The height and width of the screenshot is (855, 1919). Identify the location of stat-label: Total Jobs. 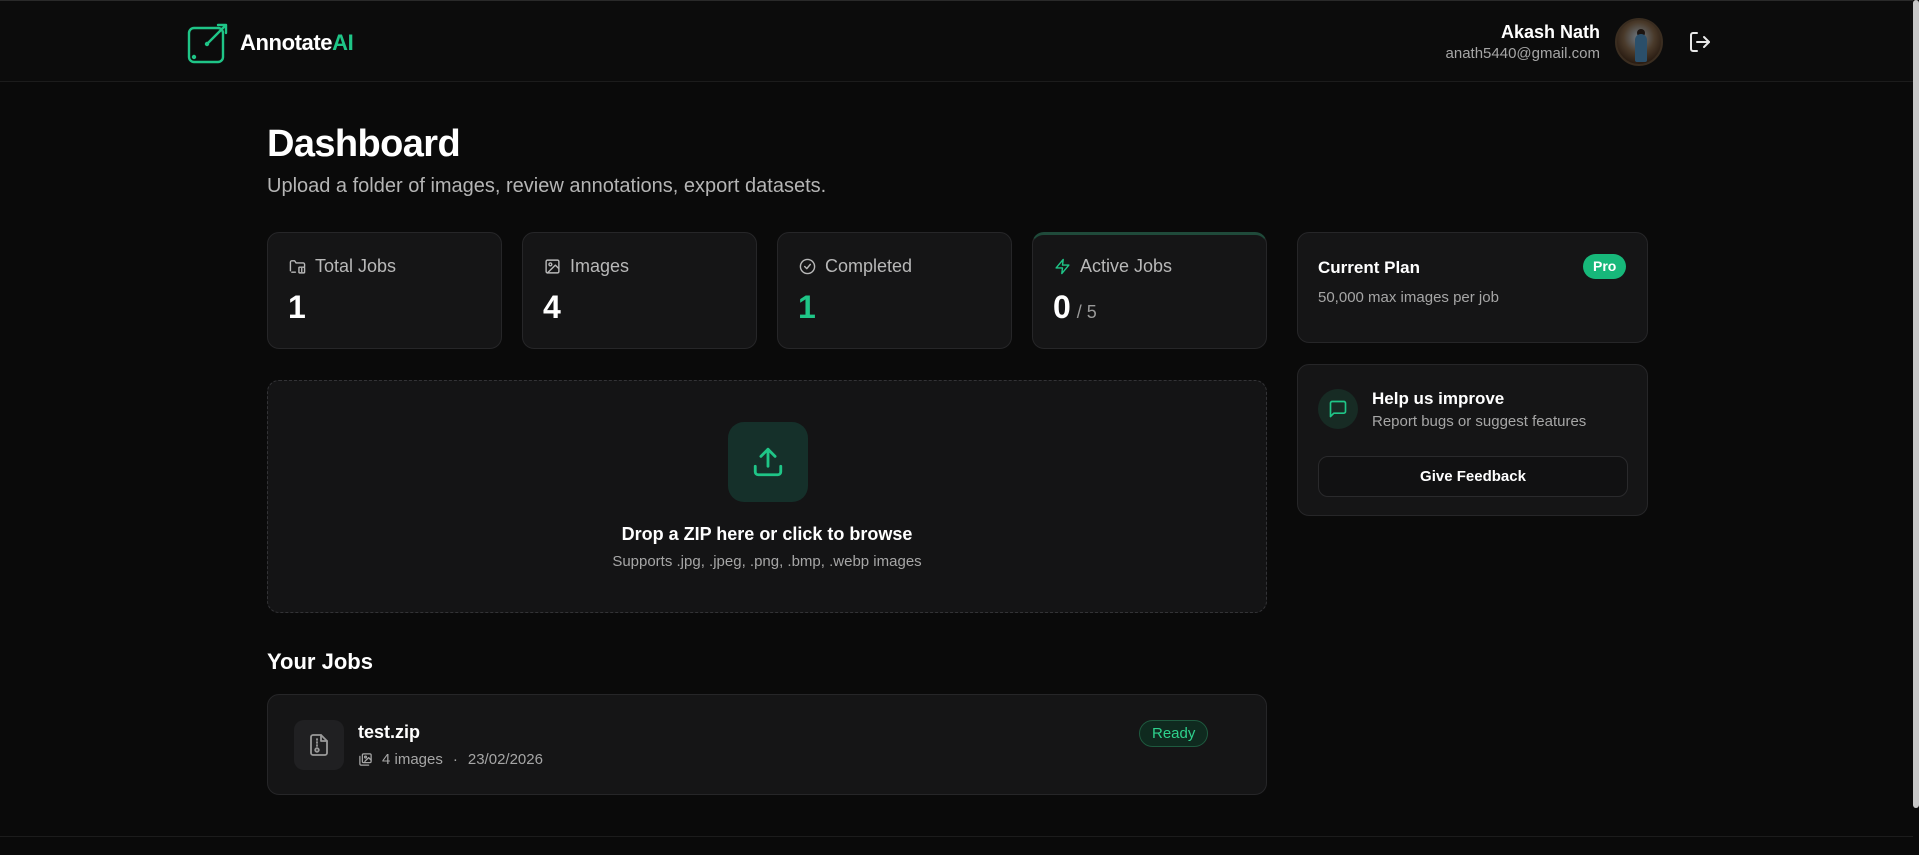
(342, 266).